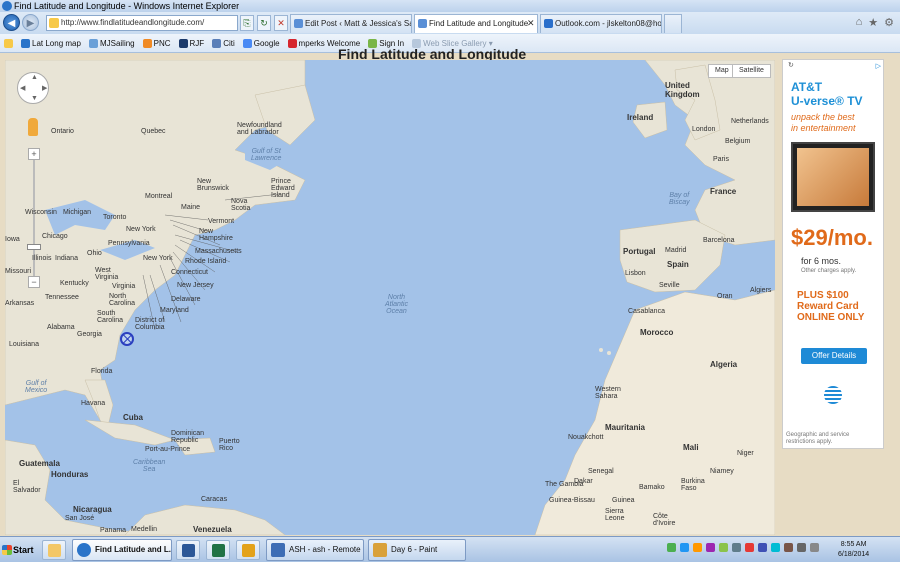  I want to click on favorite-google: Google, so click(261, 43).